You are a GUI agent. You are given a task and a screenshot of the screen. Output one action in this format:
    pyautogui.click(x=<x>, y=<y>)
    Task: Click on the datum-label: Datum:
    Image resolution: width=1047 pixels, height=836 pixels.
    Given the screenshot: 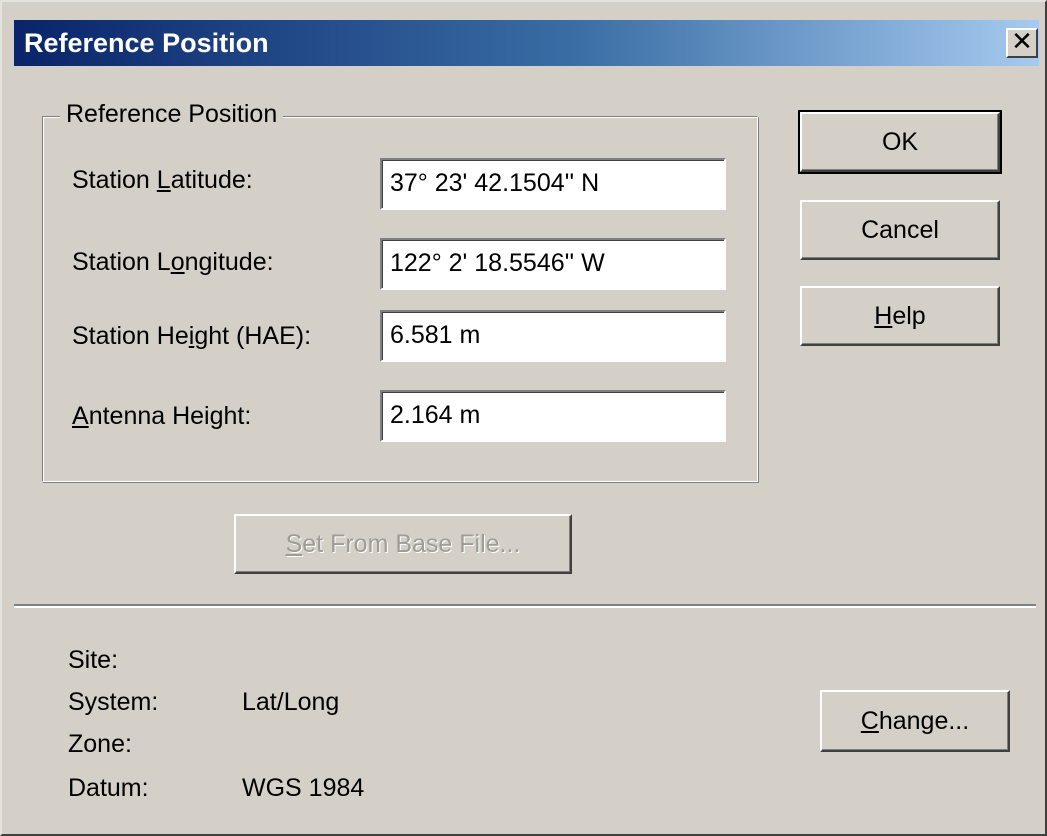 What is the action you would take?
    pyautogui.click(x=108, y=788)
    